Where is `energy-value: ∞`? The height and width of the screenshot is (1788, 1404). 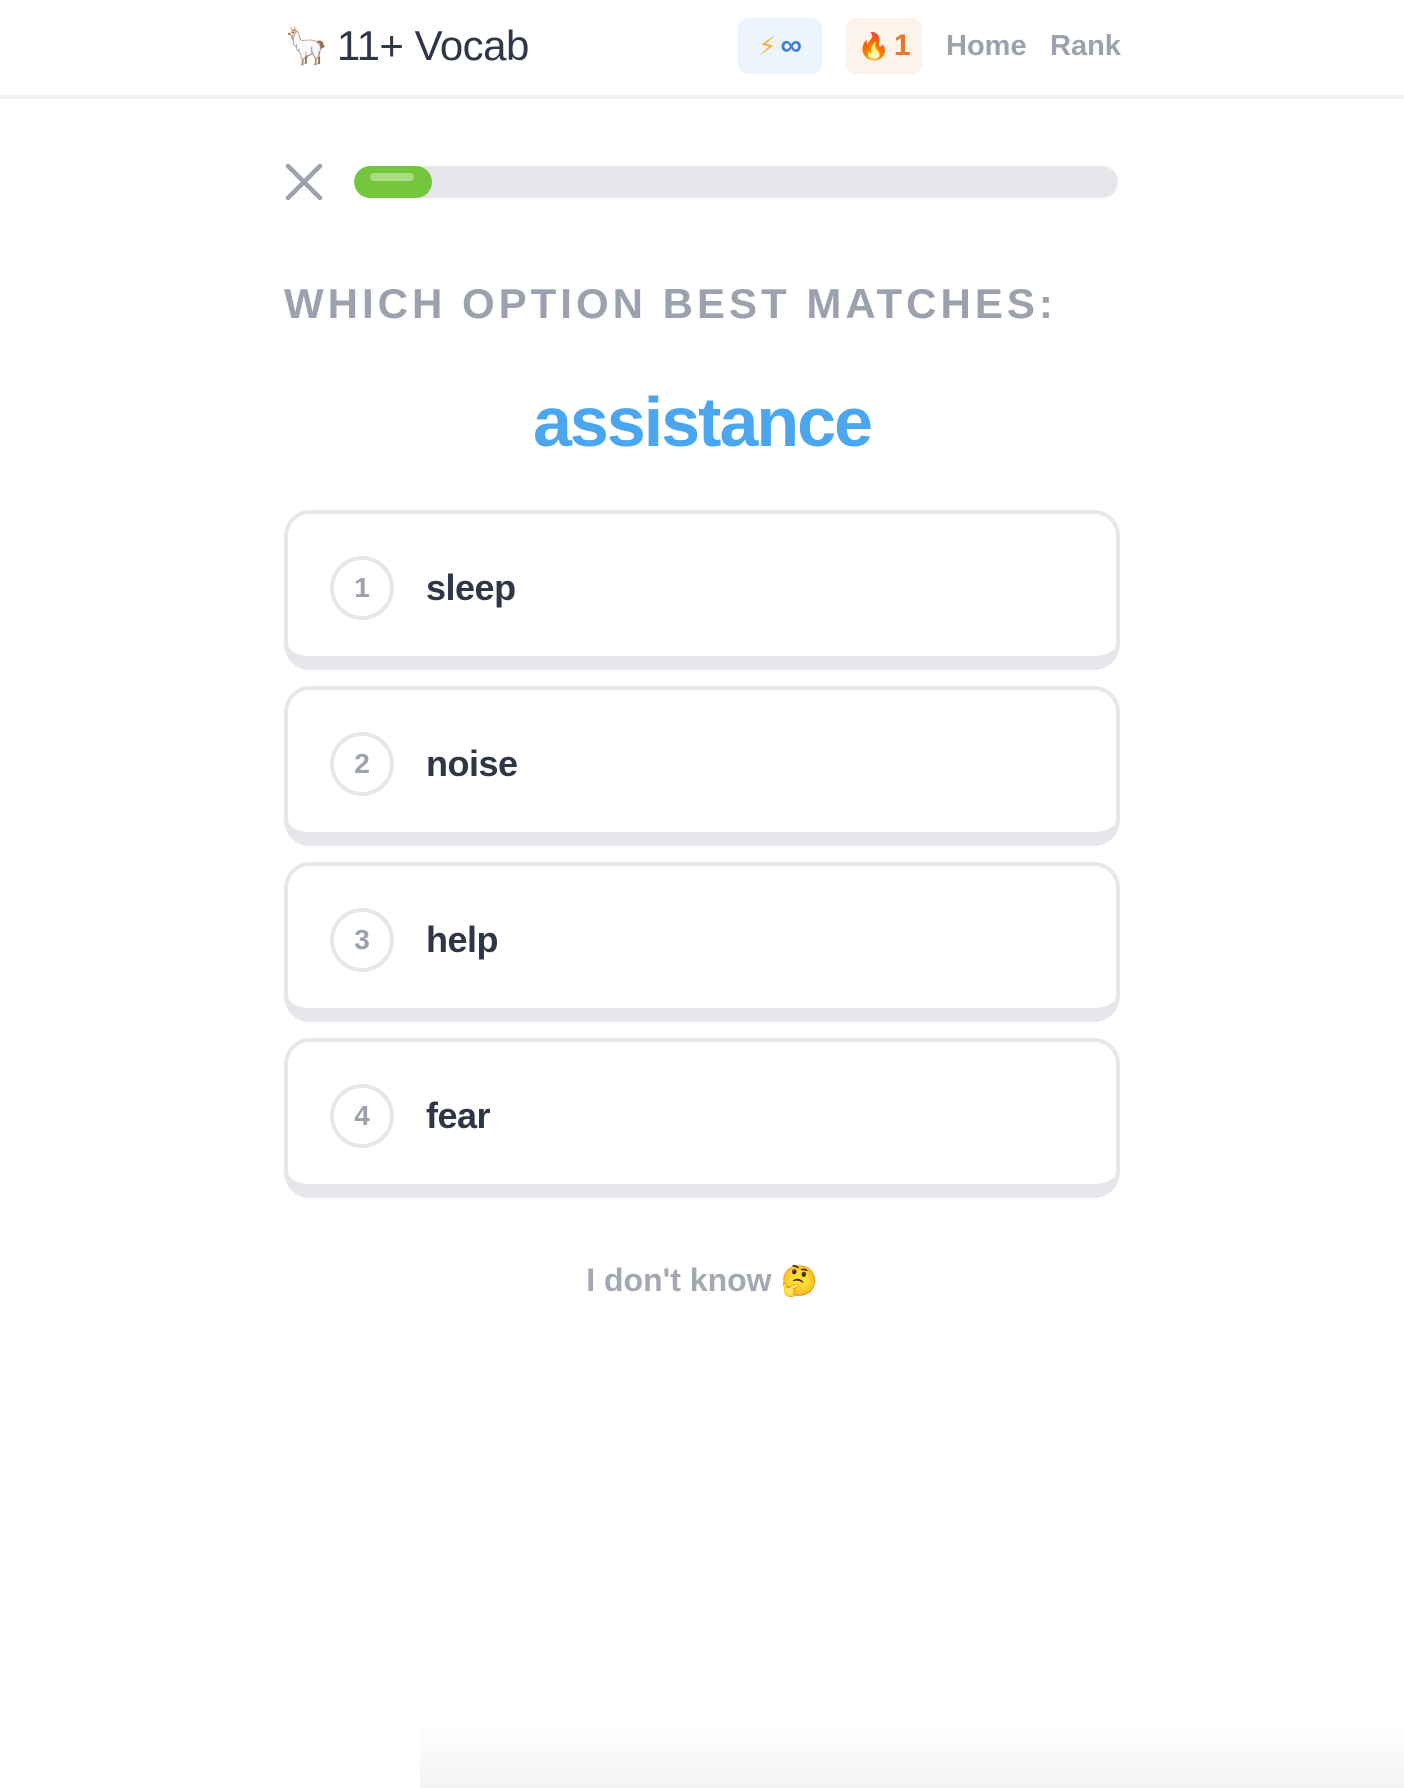 energy-value: ∞ is located at coordinates (791, 45).